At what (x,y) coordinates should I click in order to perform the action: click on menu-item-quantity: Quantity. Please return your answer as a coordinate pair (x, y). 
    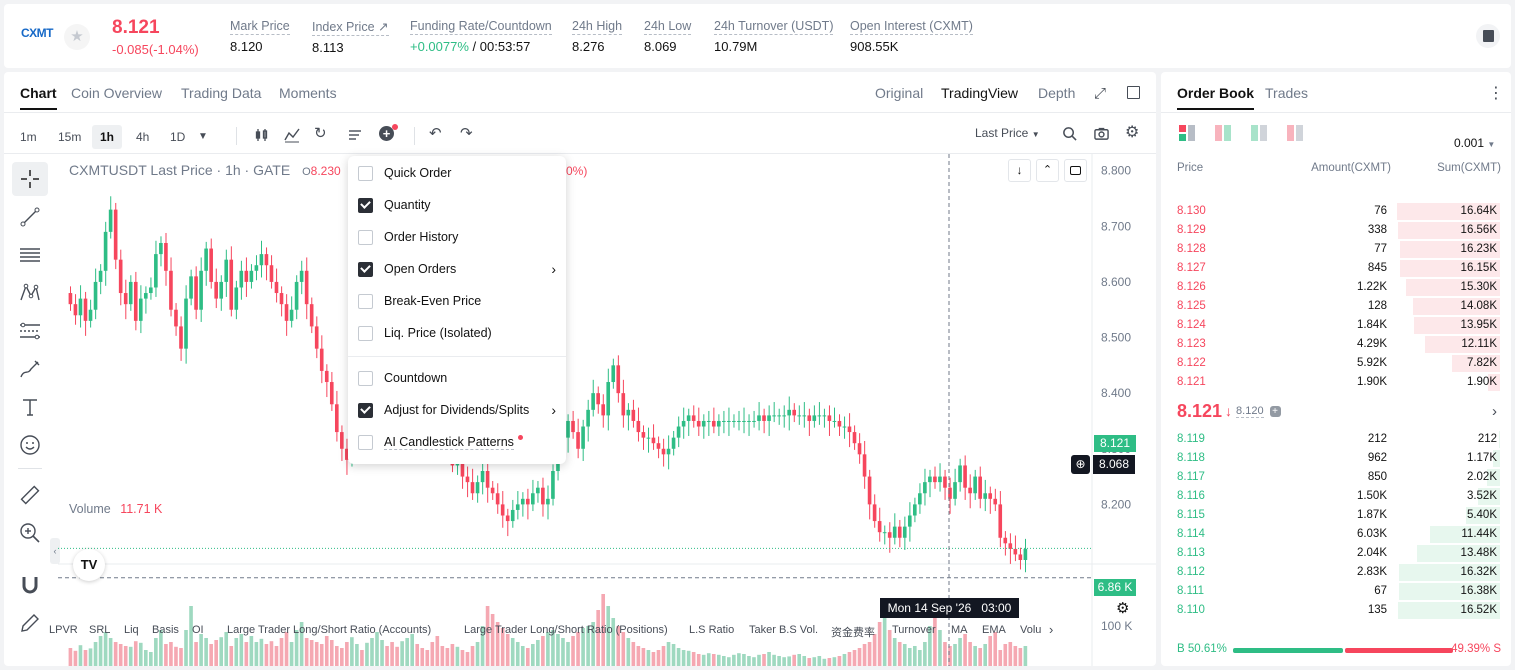
    Looking at the image, I should click on (457, 205).